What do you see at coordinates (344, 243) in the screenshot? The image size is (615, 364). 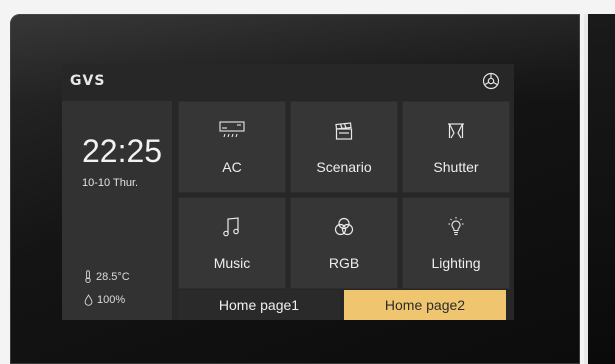 I see `tile-rgb: RGB` at bounding box center [344, 243].